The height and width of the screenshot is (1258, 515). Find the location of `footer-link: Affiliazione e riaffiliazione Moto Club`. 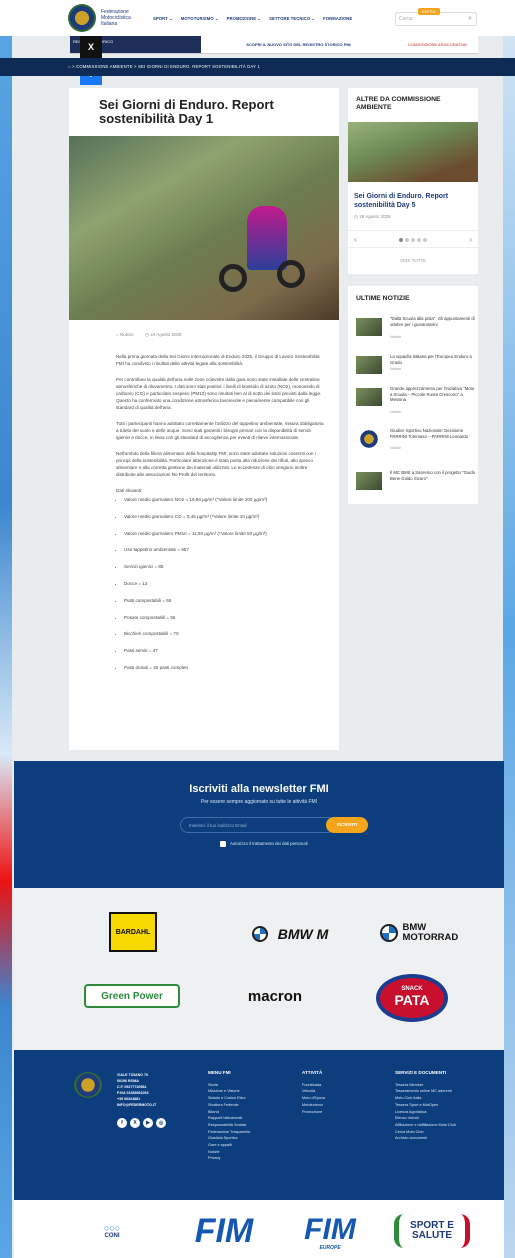

footer-link: Affiliazione e riaffiliazione Moto Club is located at coordinates (425, 1125).